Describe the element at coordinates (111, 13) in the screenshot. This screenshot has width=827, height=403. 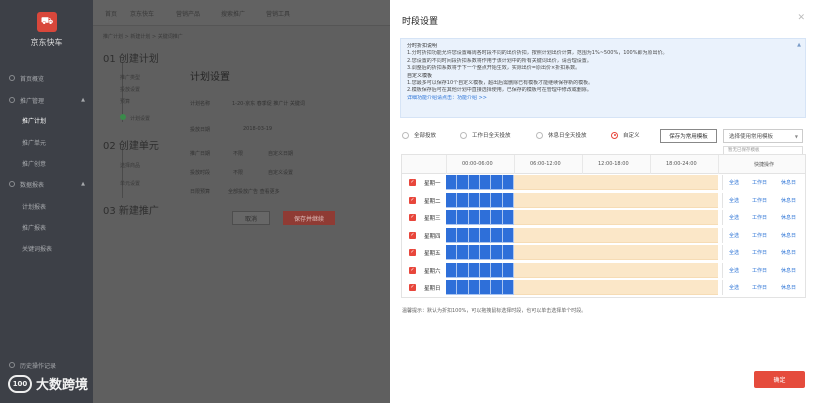
I see `top-nav-item: 首页` at that location.